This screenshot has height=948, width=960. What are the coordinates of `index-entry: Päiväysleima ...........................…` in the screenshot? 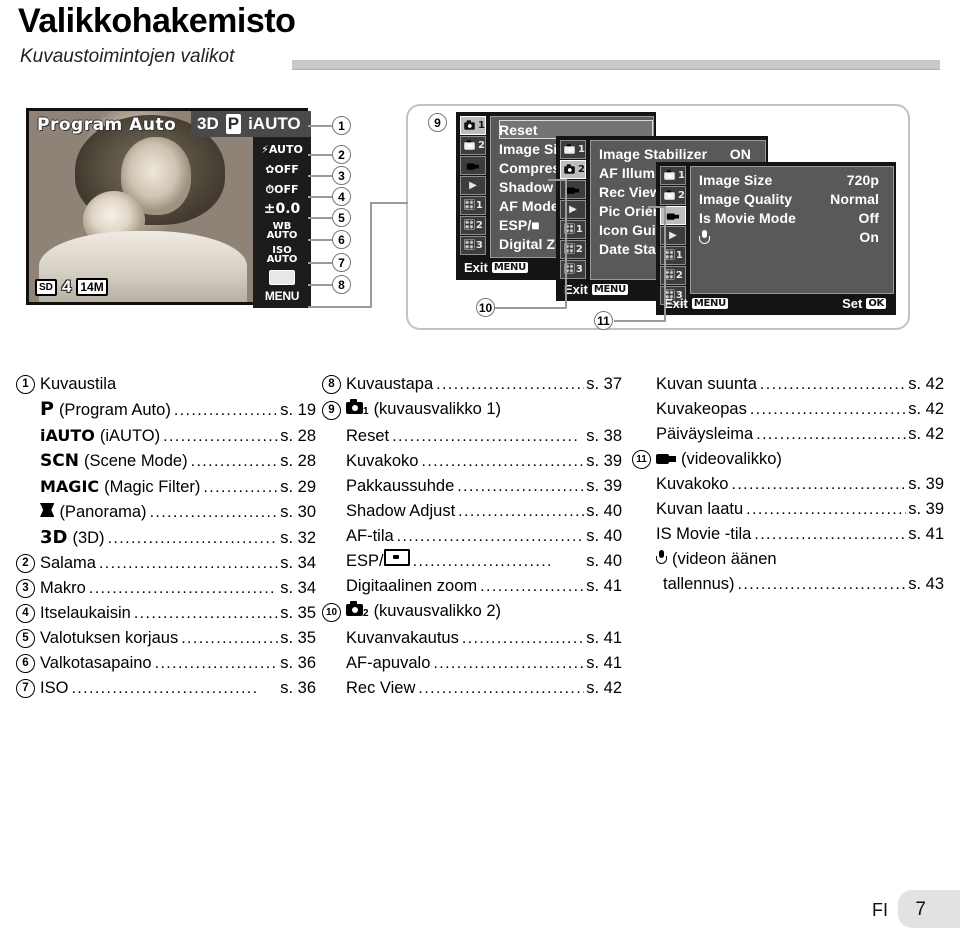 It's located at (788, 434).